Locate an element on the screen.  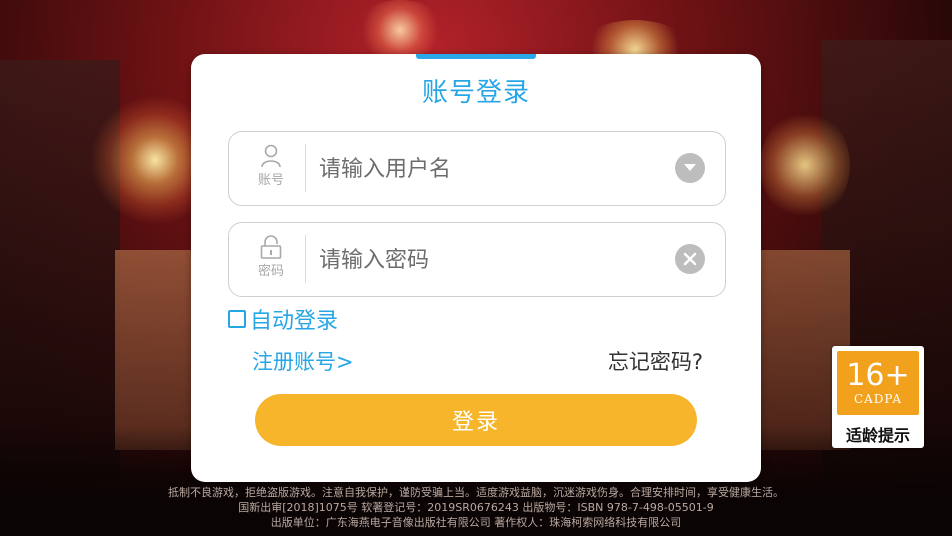
login-button: 登录 is located at coordinates (476, 420).